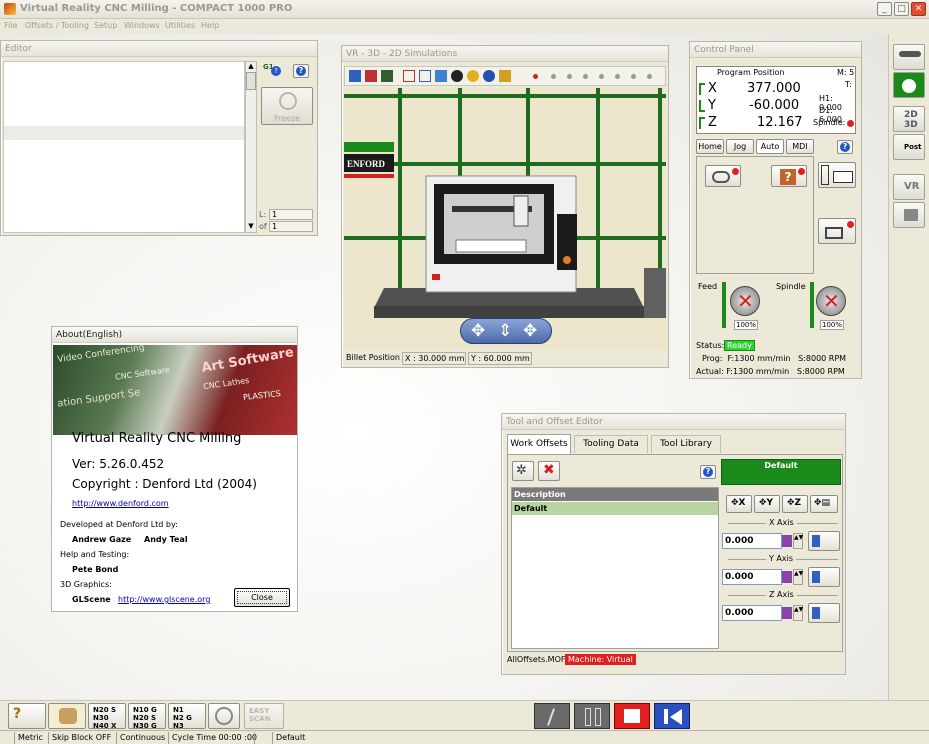 The image size is (929, 744). I want to click on denford-link: http://www.denford.com, so click(120, 503).